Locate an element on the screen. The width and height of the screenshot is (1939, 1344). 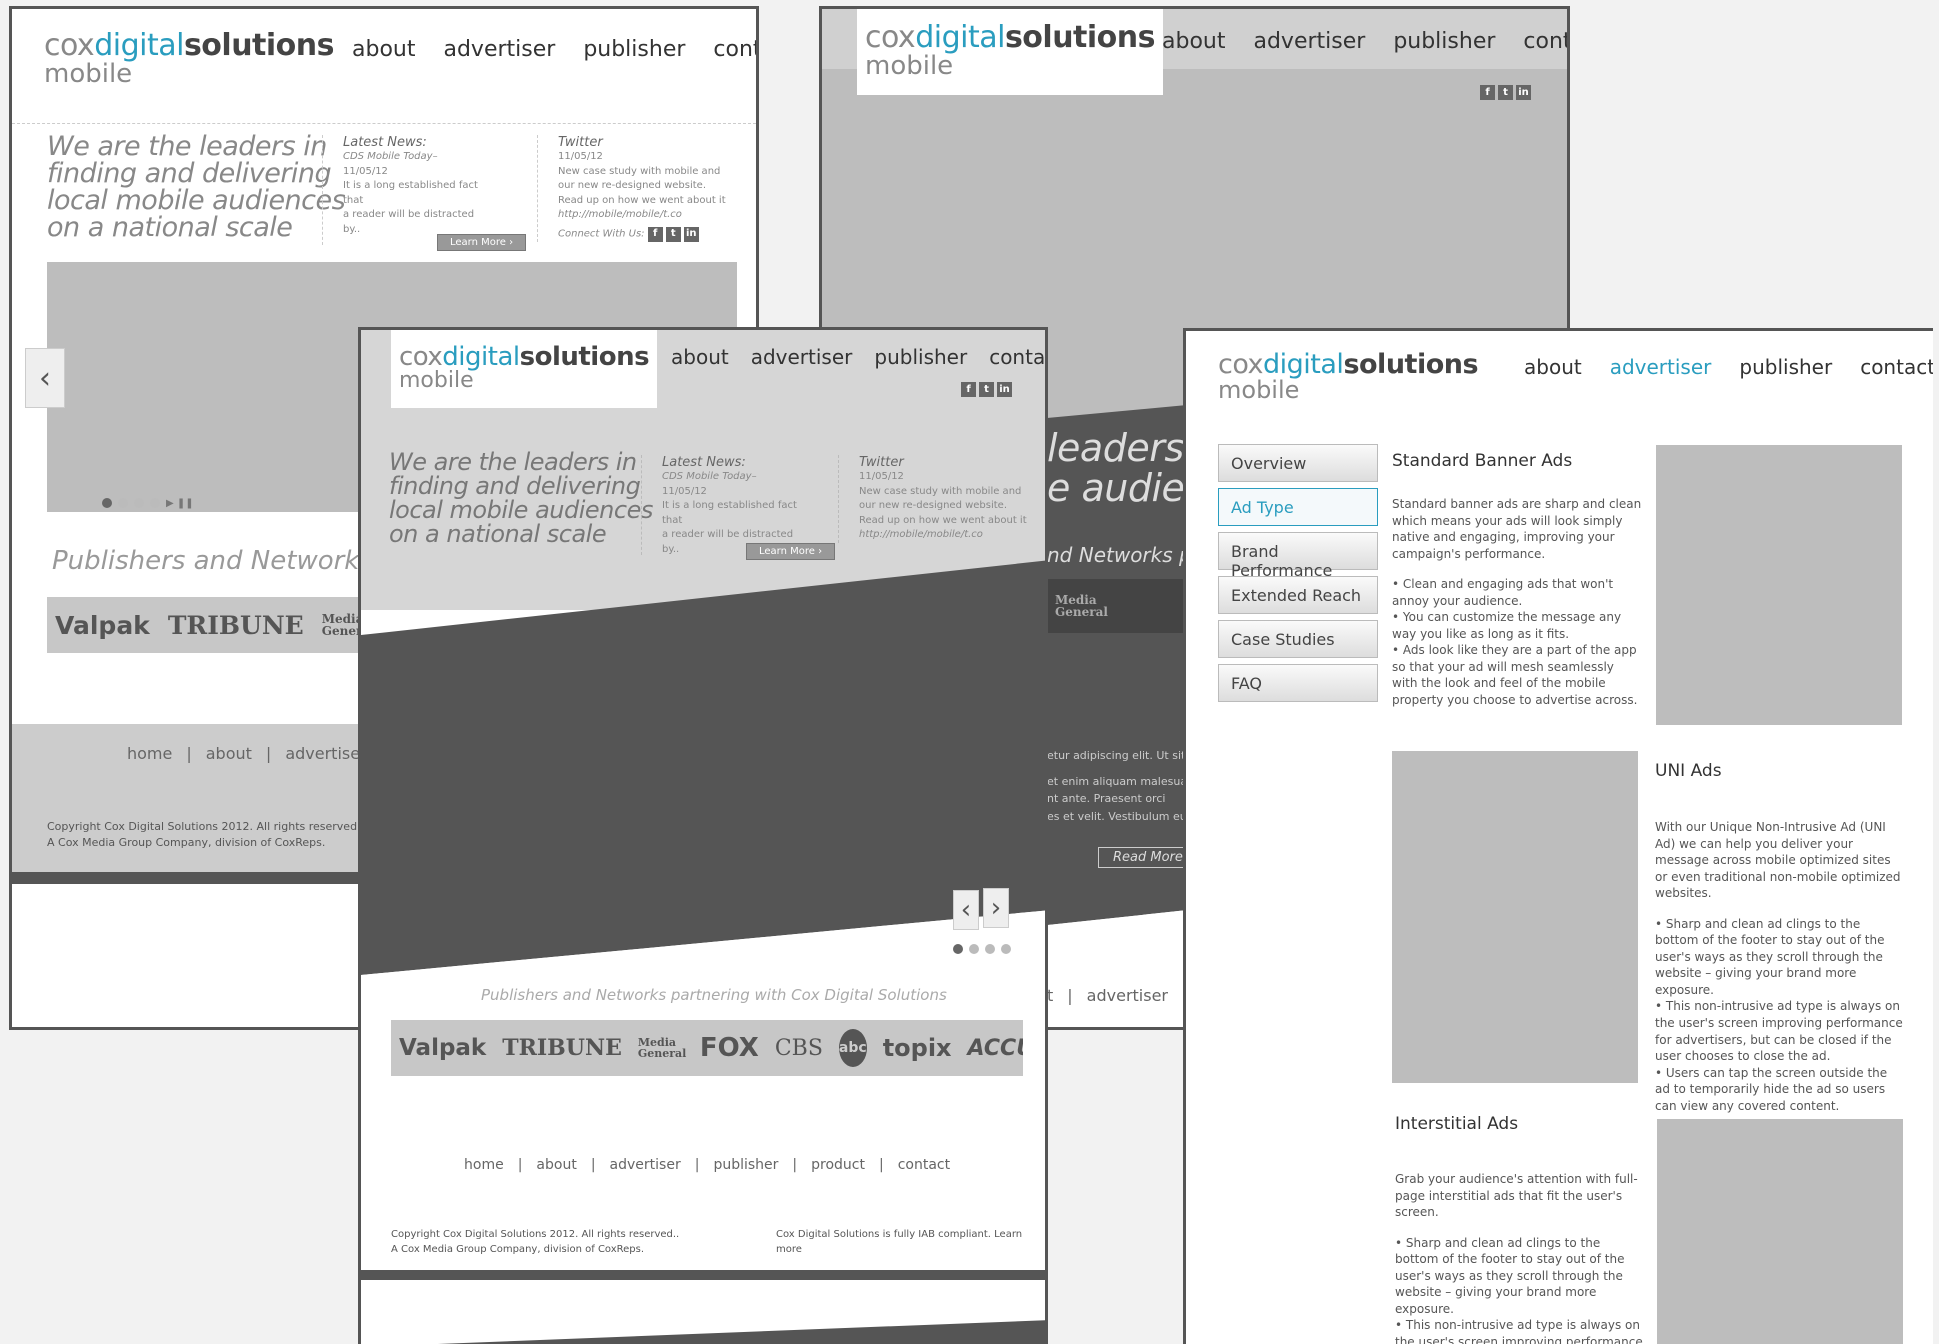
logo-tribune: TRIBUNE is located at coordinates (562, 1048).